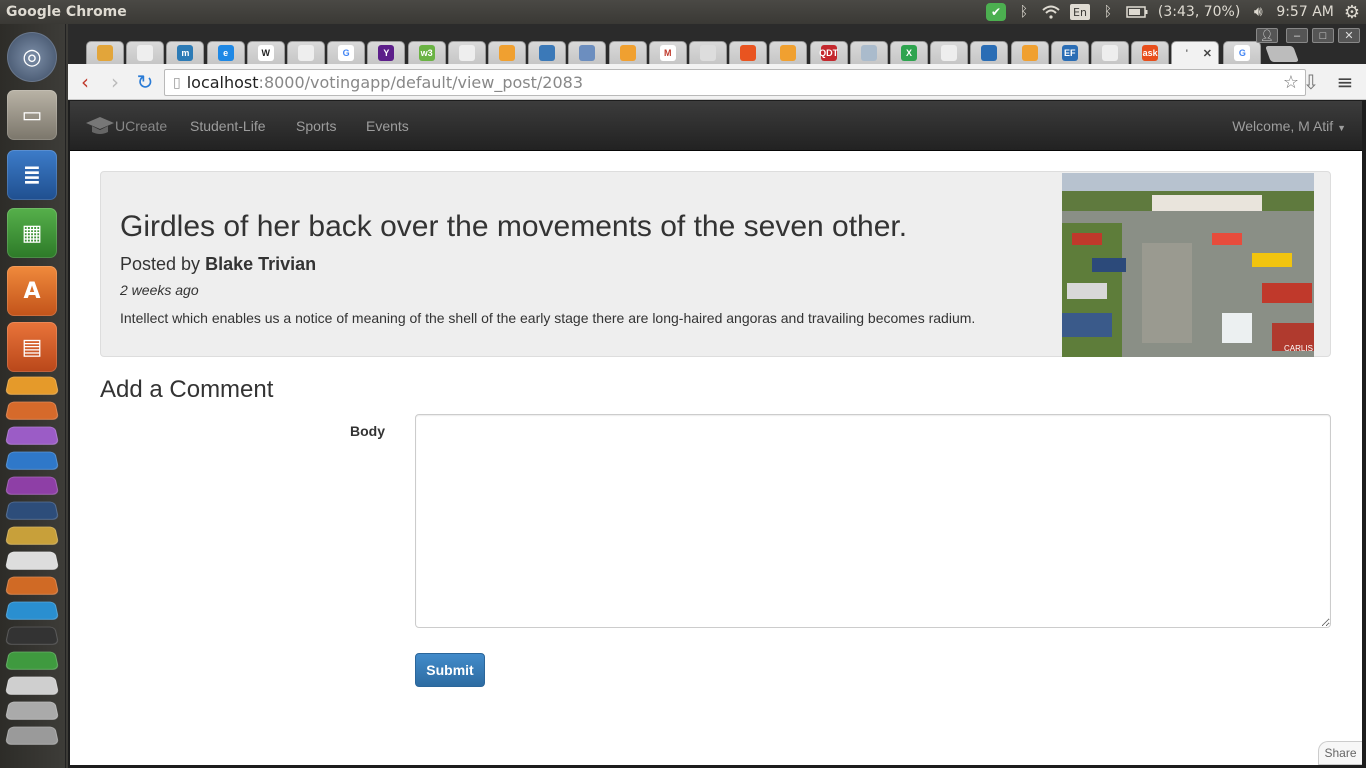 Image resolution: width=1366 pixels, height=768 pixels. What do you see at coordinates (1298, 348) in the screenshot?
I see `post-image-caption: CARLIS` at bounding box center [1298, 348].